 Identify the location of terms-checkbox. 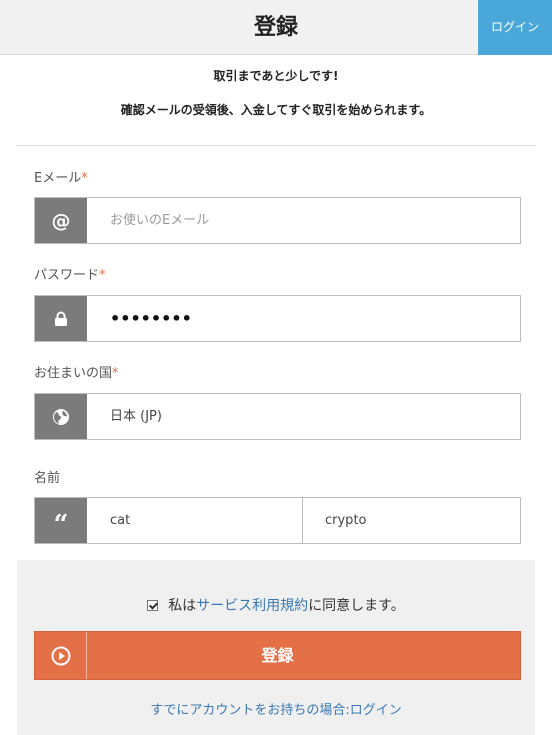
(153, 605).